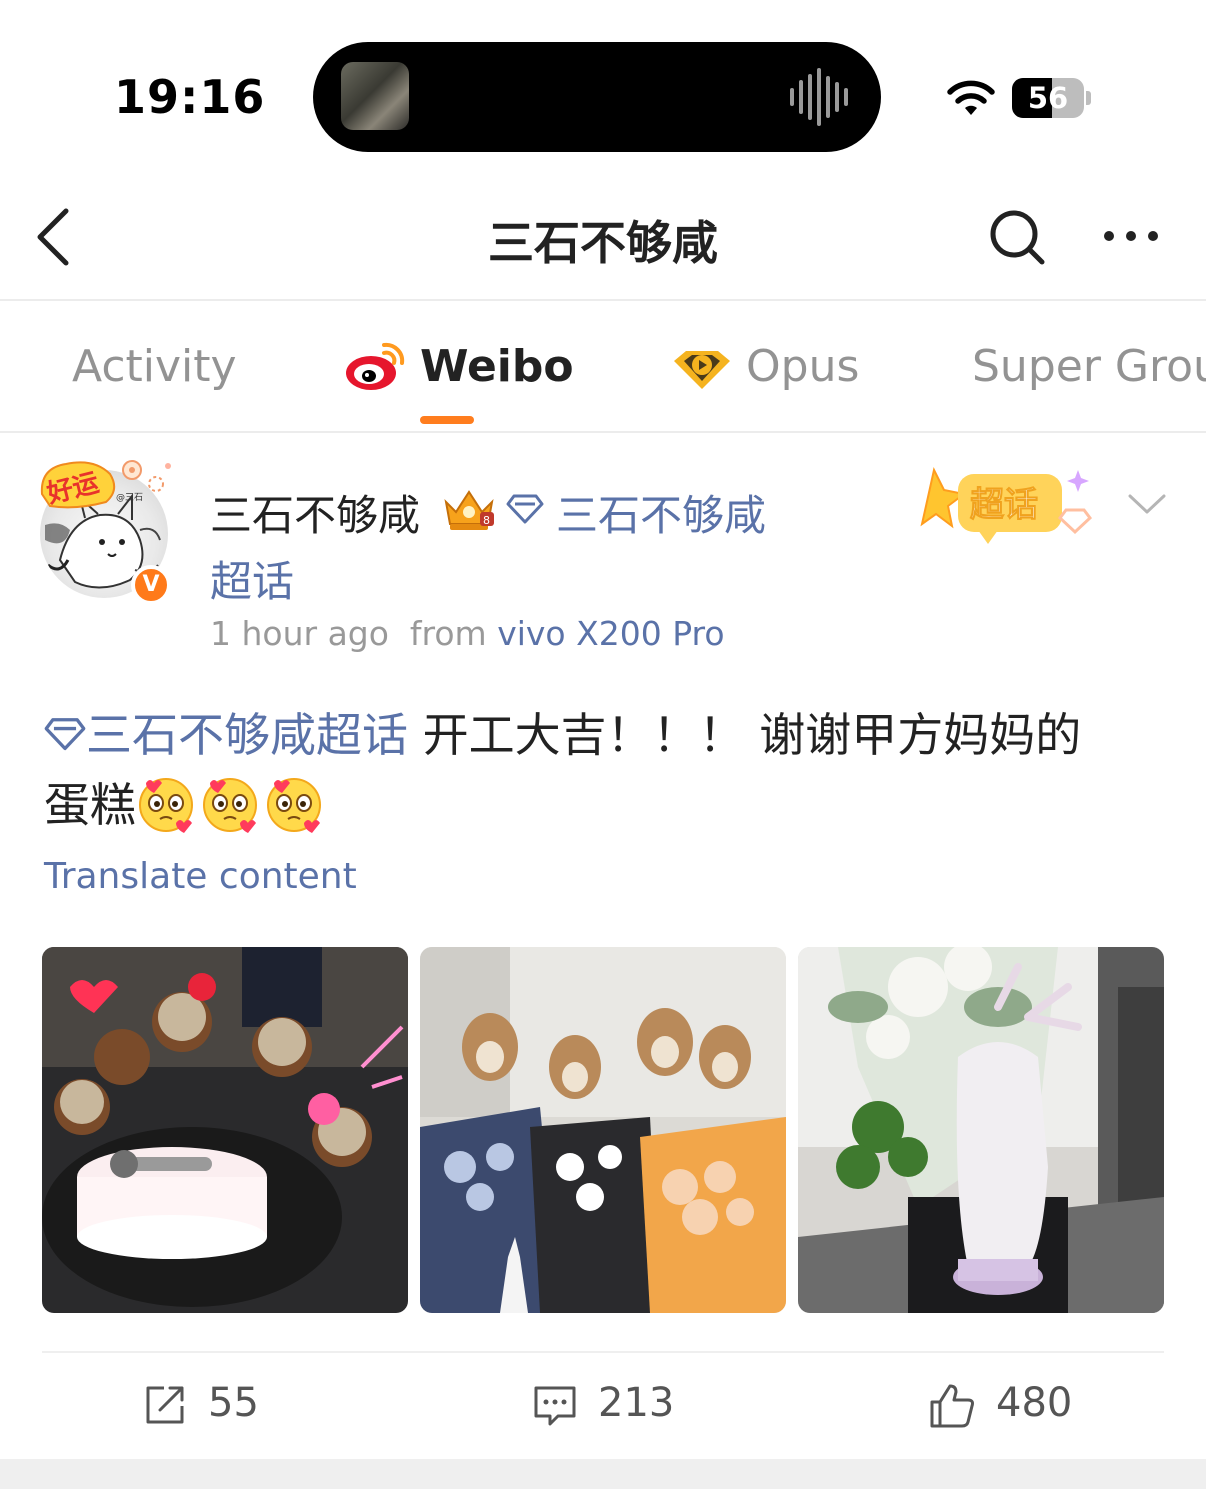  I want to click on chevron-down-icon, so click(1147, 504).